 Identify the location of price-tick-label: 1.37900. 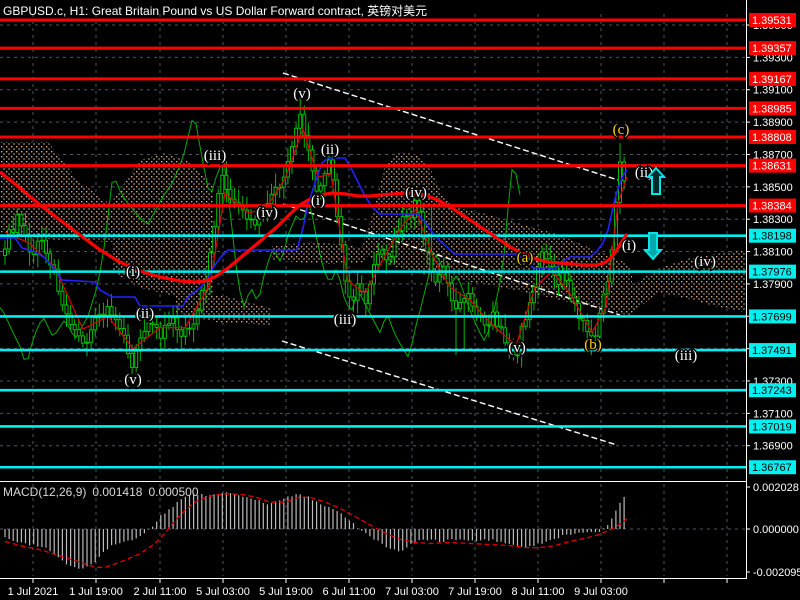
(773, 285).